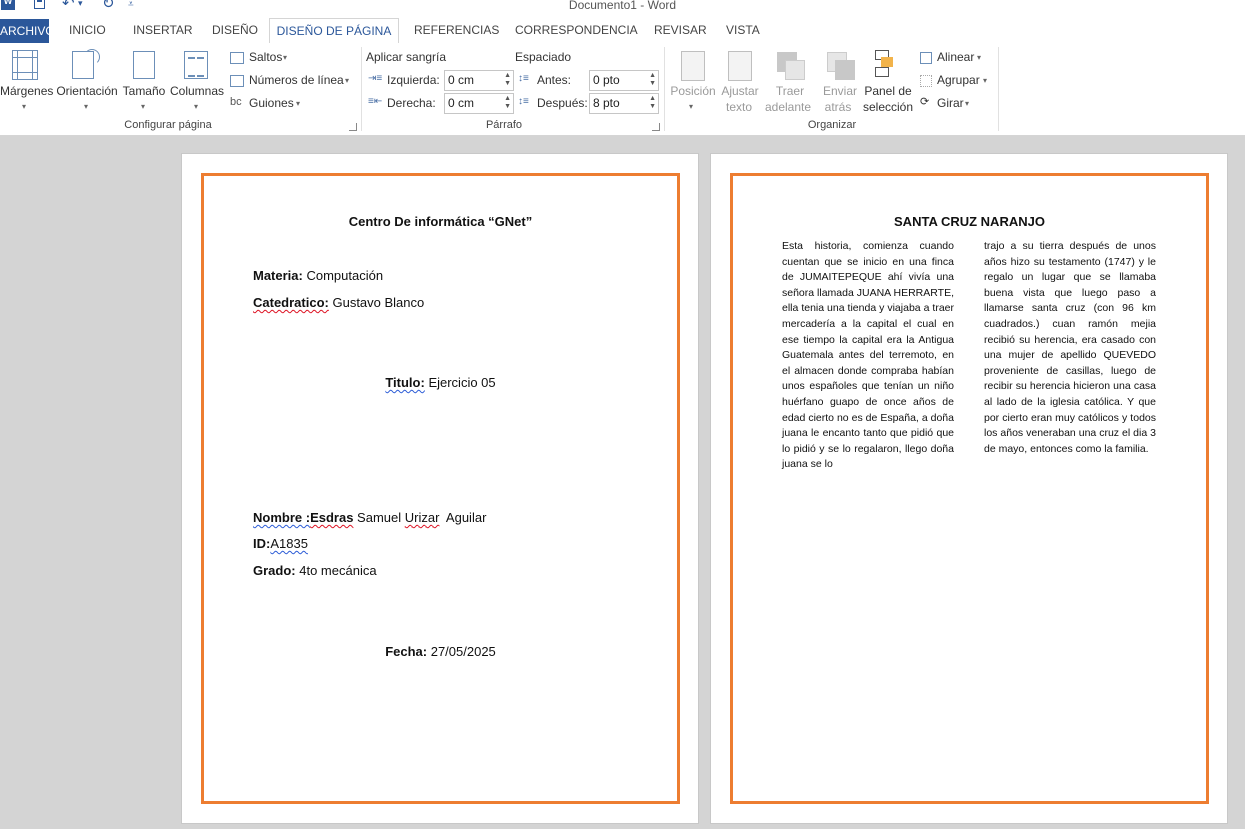 The image size is (1245, 829). What do you see at coordinates (543, 57) in the screenshot?
I see `espaciado-label: Espaciado` at bounding box center [543, 57].